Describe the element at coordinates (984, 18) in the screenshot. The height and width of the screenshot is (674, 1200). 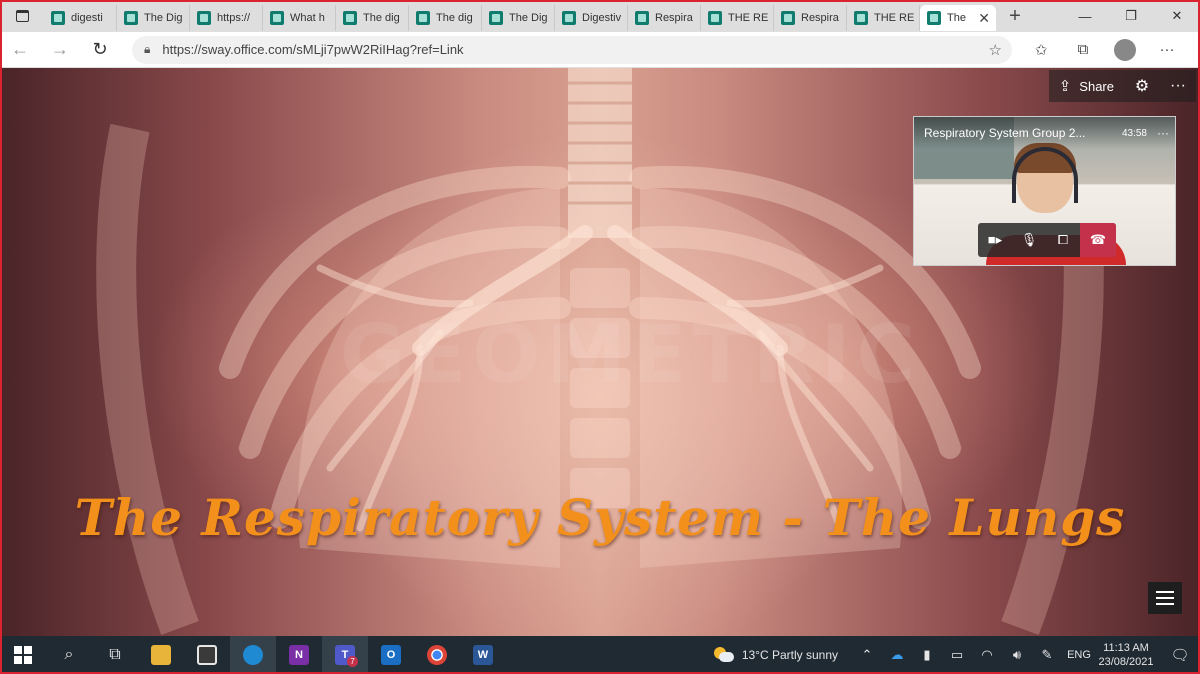
I see `close-tab-icon: ✕` at that location.